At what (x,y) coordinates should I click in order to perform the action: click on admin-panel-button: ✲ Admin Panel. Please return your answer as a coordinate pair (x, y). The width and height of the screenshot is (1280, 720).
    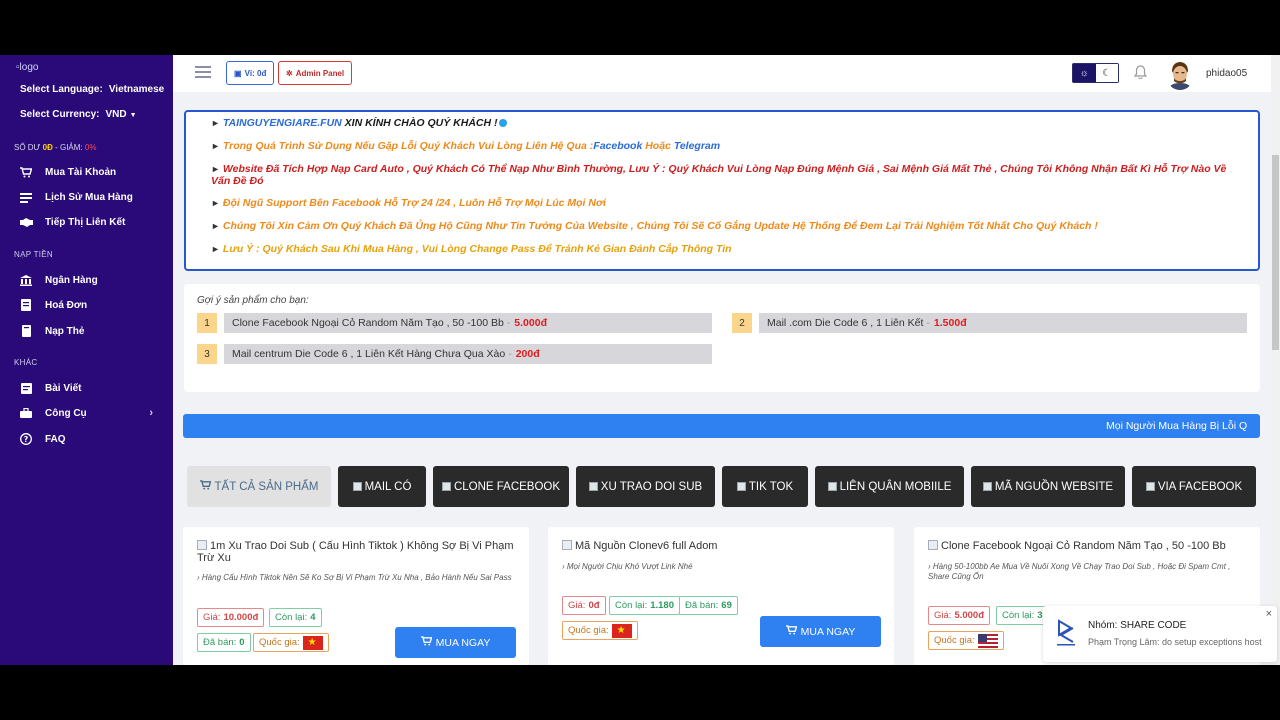
    Looking at the image, I should click on (315, 73).